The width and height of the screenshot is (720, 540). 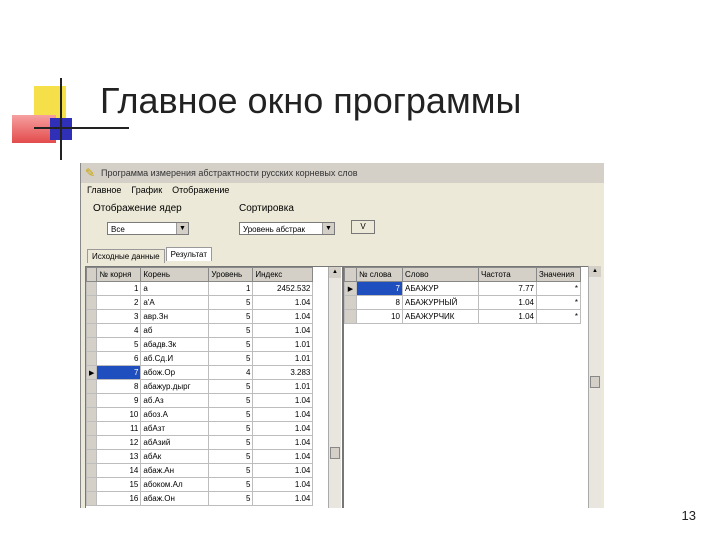 I want to click on table-row: 9 аб.Аз 5 1.04, so click(x=200, y=400).